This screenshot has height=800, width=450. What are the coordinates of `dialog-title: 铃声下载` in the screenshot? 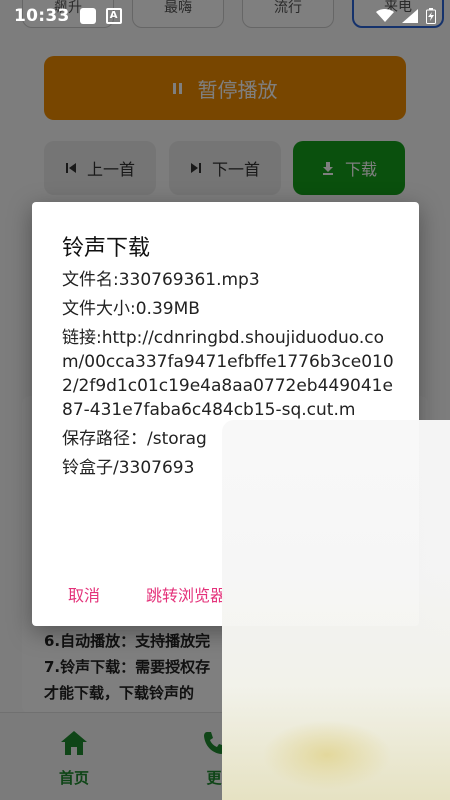 It's located at (106, 248).